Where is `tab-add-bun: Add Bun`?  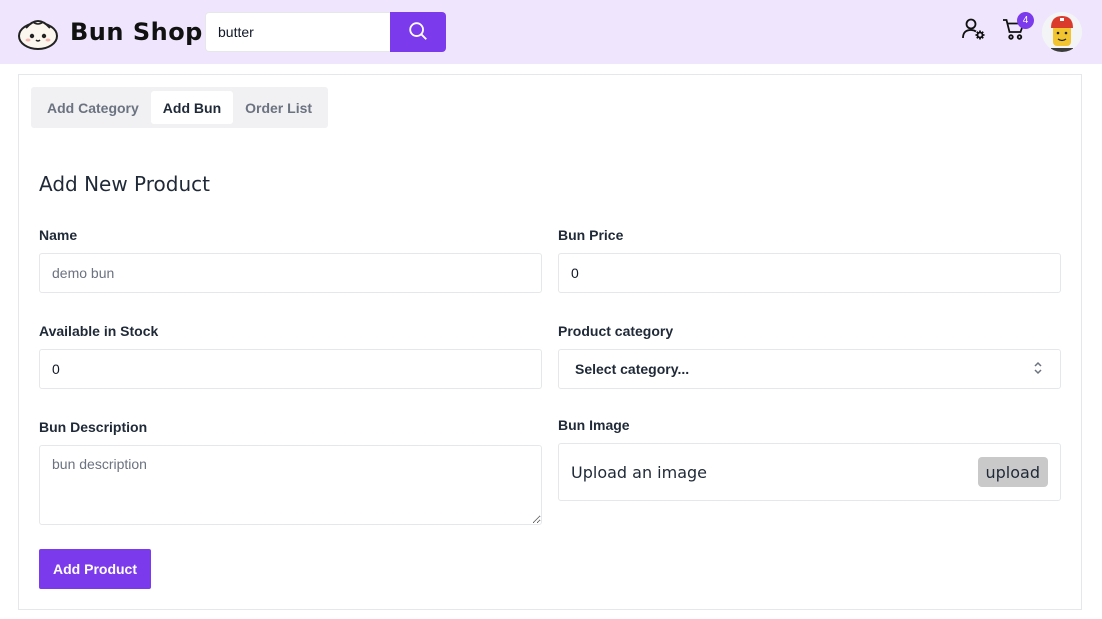 tab-add-bun: Add Bun is located at coordinates (192, 107).